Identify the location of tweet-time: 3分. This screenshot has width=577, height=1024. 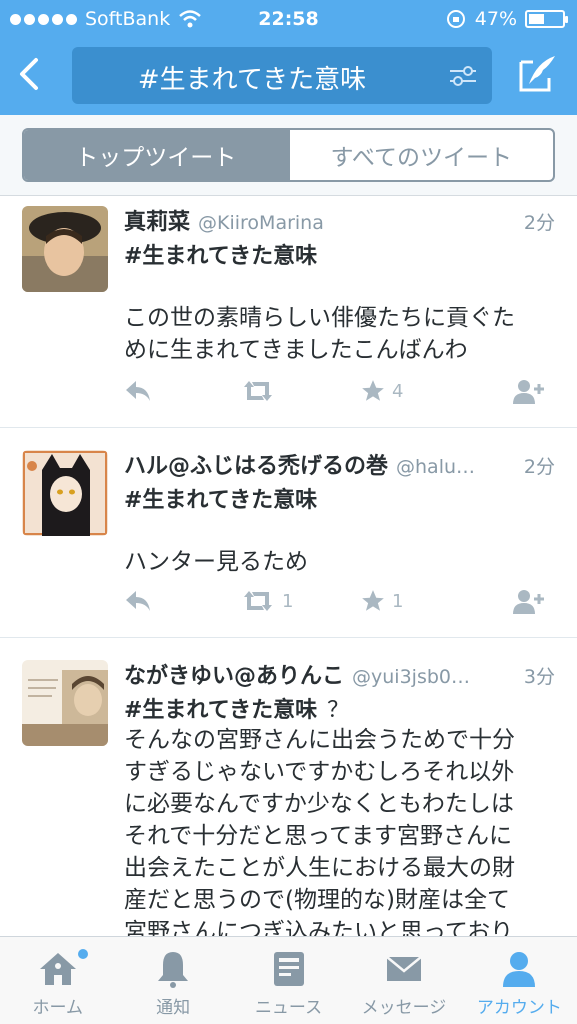
(539, 677).